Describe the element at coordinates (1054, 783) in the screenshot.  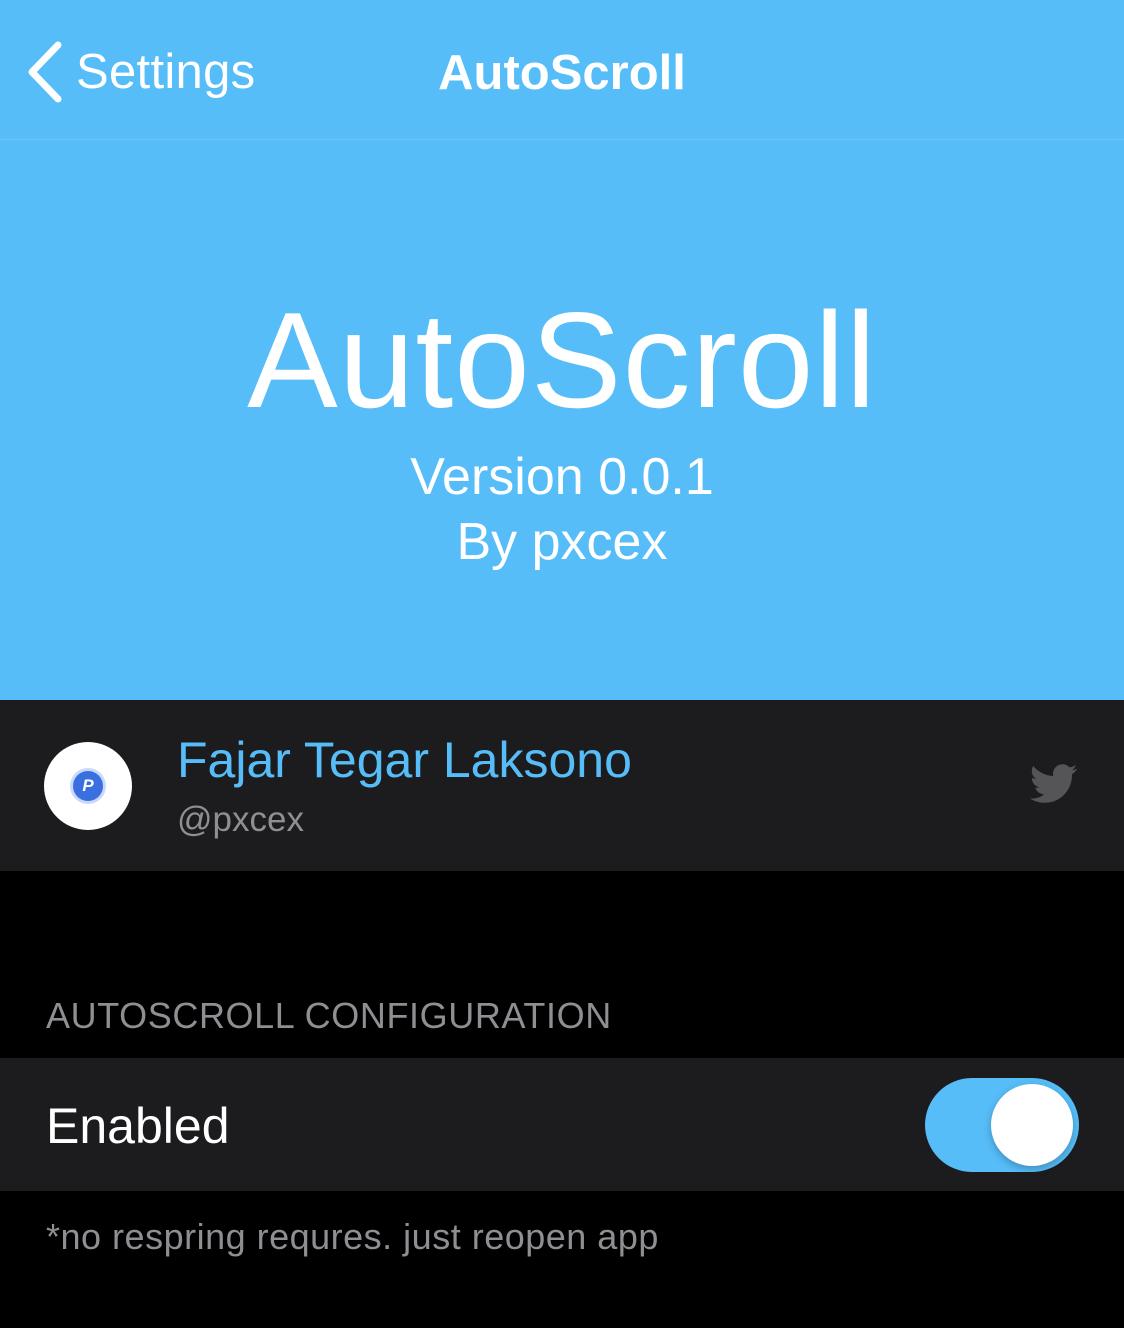
I see `twitter-icon` at that location.